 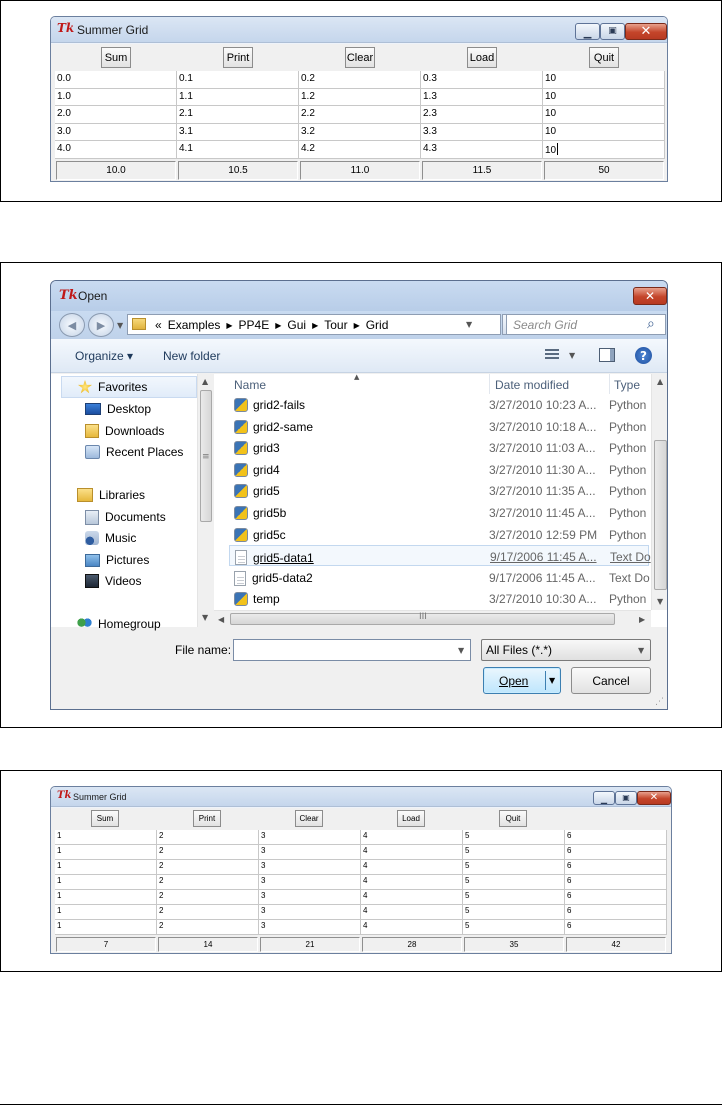 I want to click on grid-cell: 0.2, so click(x=360, y=80).